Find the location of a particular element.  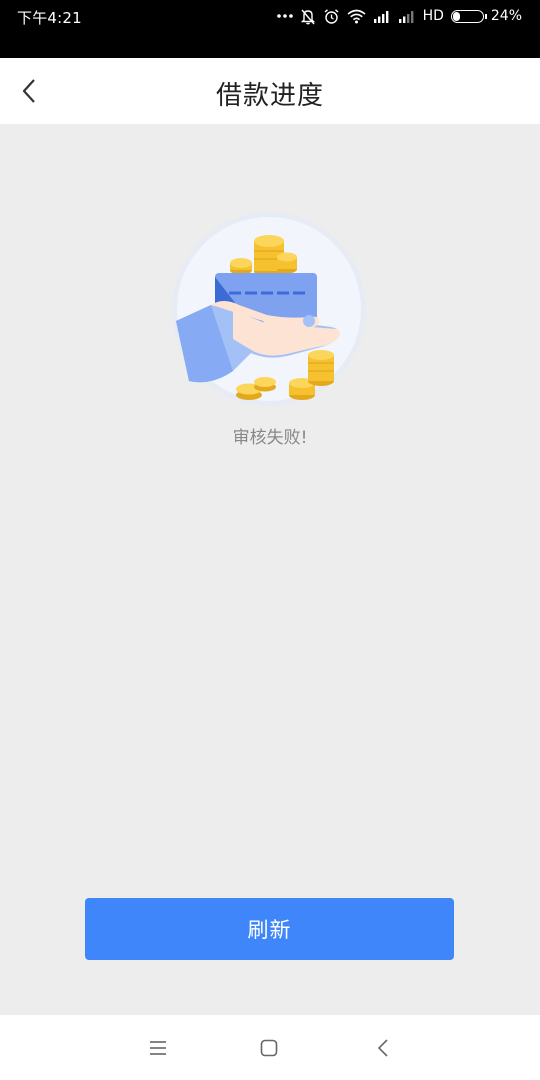

battery-percent: 24% is located at coordinates (506, 16).